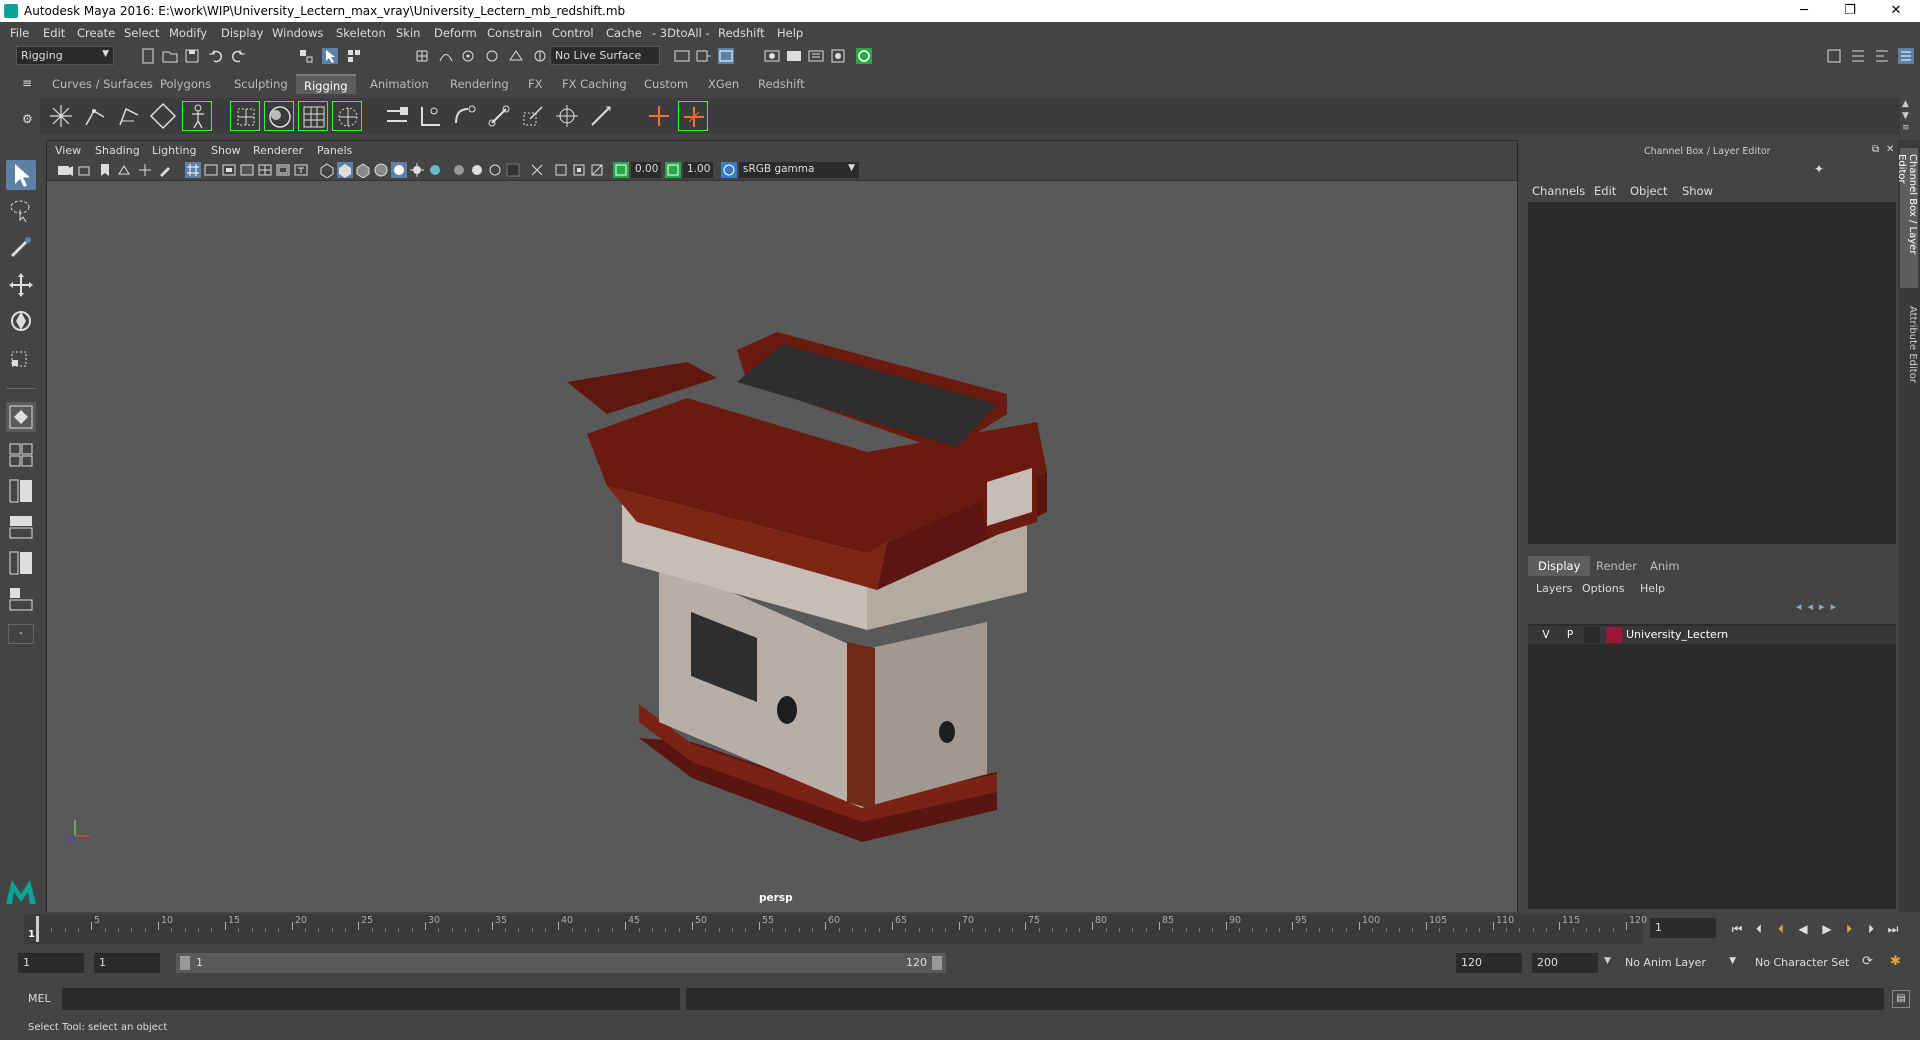 The image size is (1920, 1040). I want to click on toggle-attribute-editor-icon, so click(1858, 56).